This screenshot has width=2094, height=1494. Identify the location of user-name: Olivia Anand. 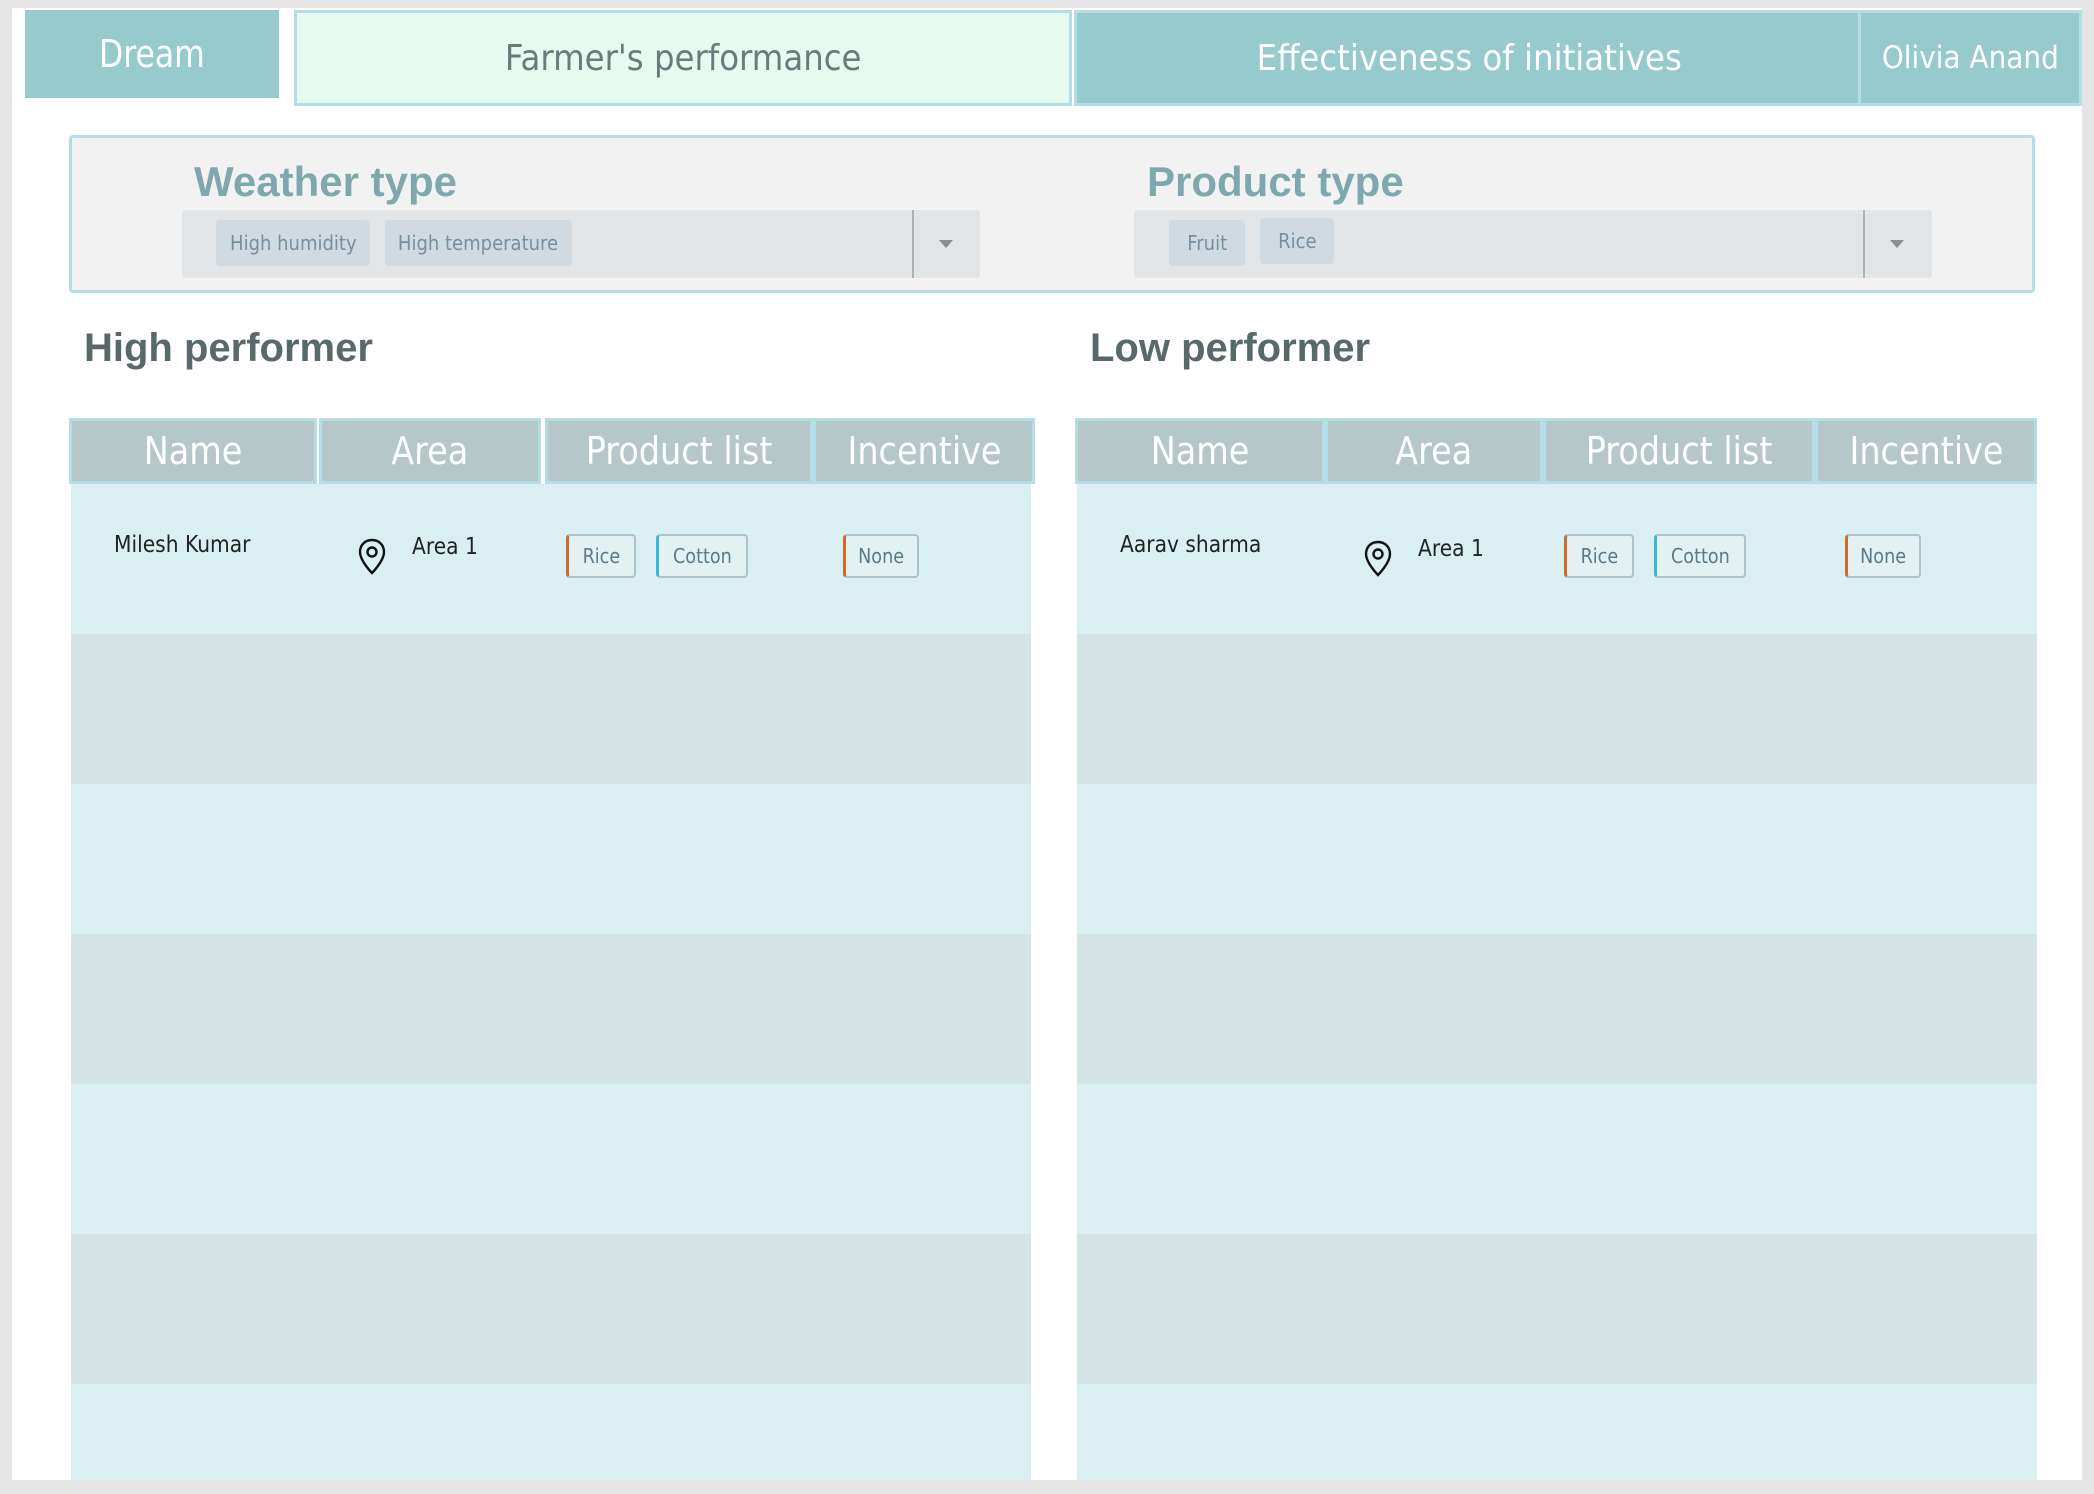
(1970, 58).